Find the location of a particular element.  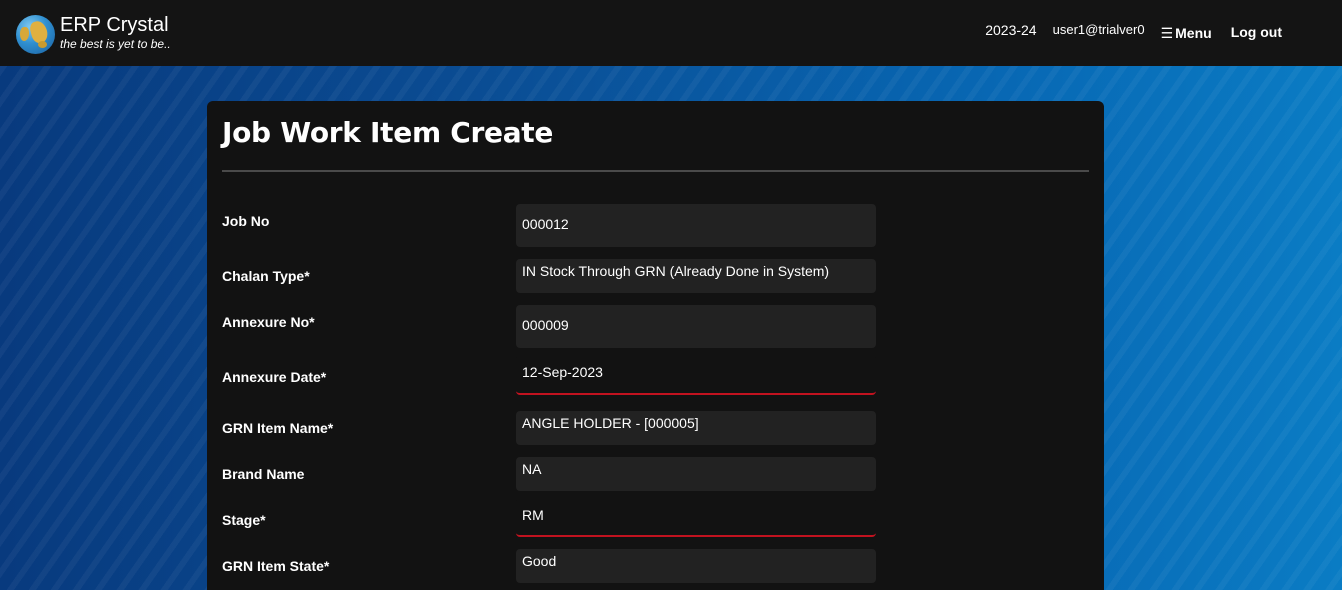

user-name: user1@trialver0 is located at coordinates (1099, 29).